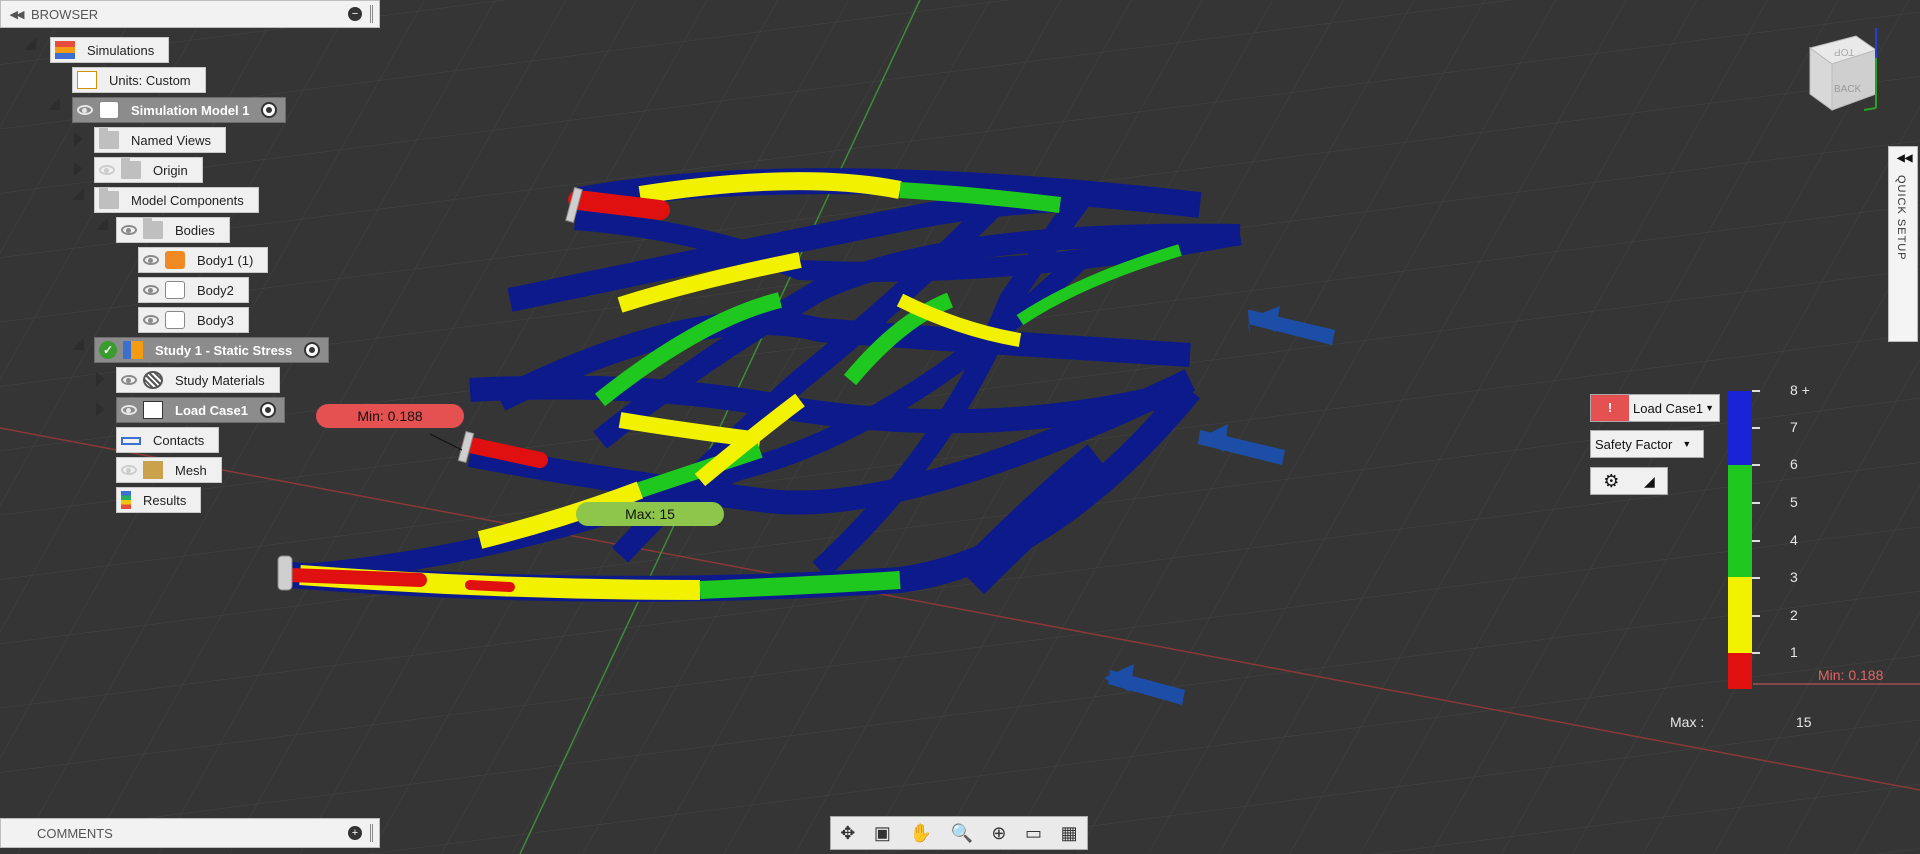 The width and height of the screenshot is (1920, 854). What do you see at coordinates (187, 200) in the screenshot?
I see `tree-label: Model Components` at bounding box center [187, 200].